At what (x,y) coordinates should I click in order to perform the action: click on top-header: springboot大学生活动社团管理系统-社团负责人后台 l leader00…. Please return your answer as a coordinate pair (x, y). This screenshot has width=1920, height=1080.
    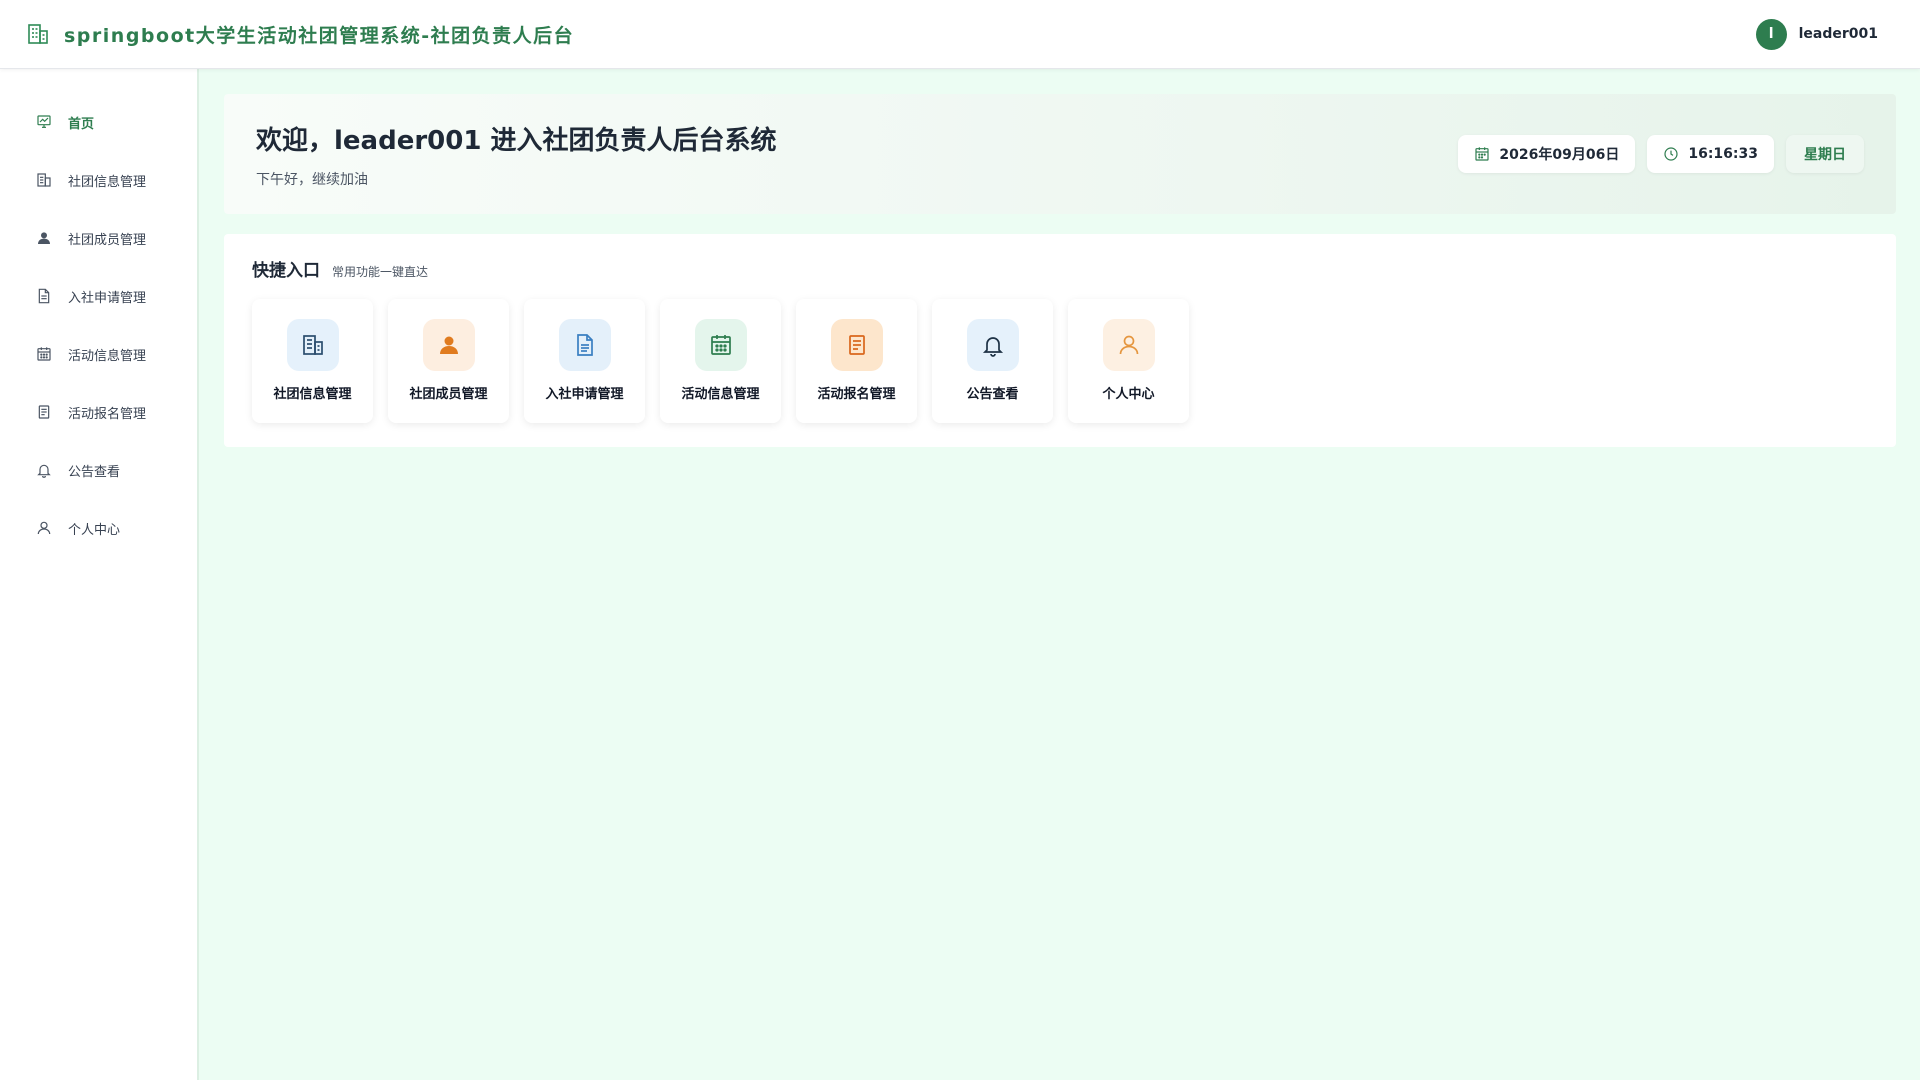
    Looking at the image, I should click on (960, 34).